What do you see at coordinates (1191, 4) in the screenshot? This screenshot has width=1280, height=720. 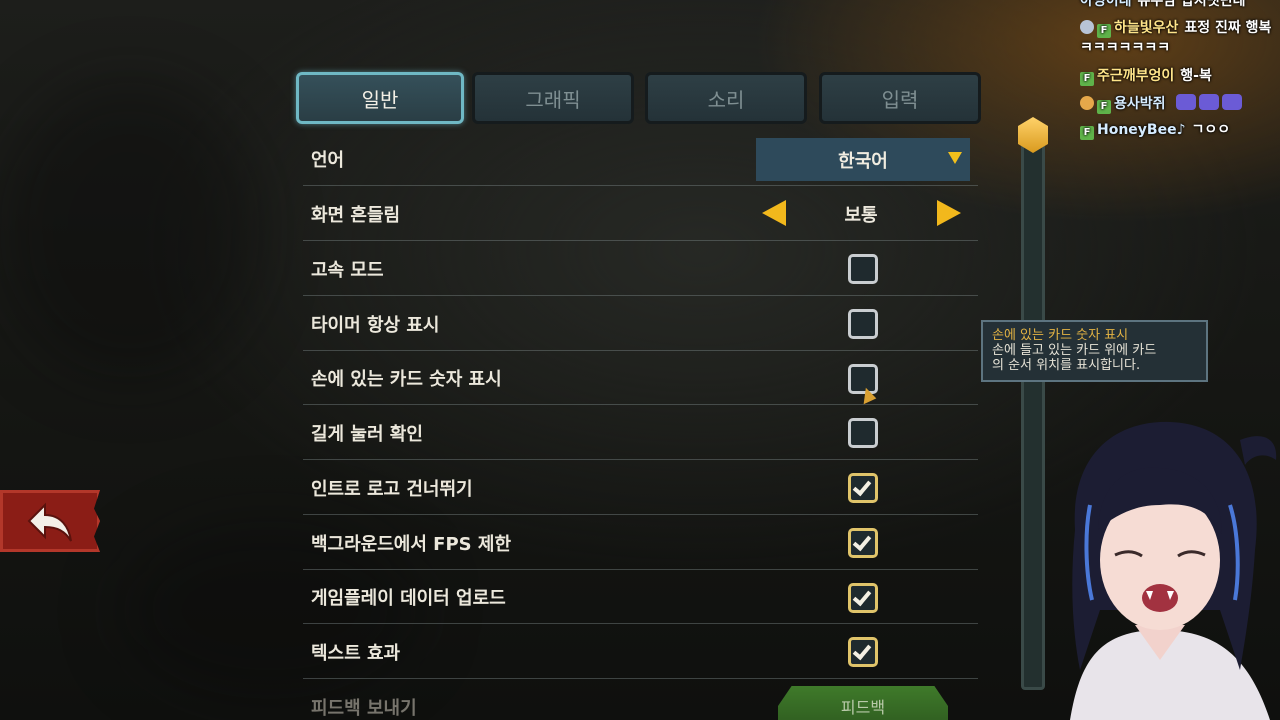 I see `chat-message: 유무남 답지뱃던데` at bounding box center [1191, 4].